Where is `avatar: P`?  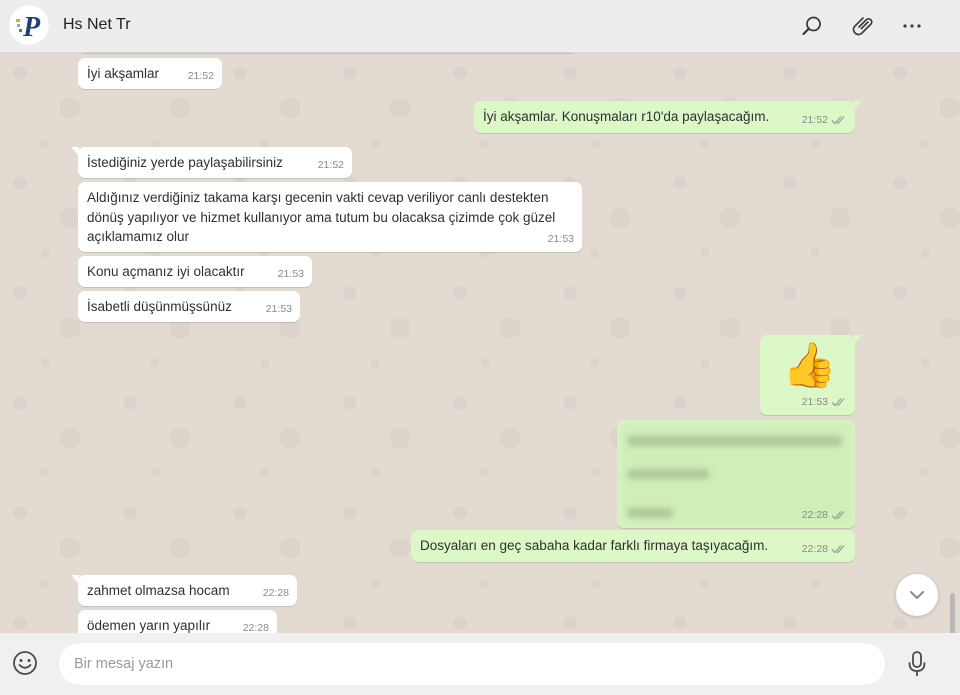 avatar: P is located at coordinates (29, 25).